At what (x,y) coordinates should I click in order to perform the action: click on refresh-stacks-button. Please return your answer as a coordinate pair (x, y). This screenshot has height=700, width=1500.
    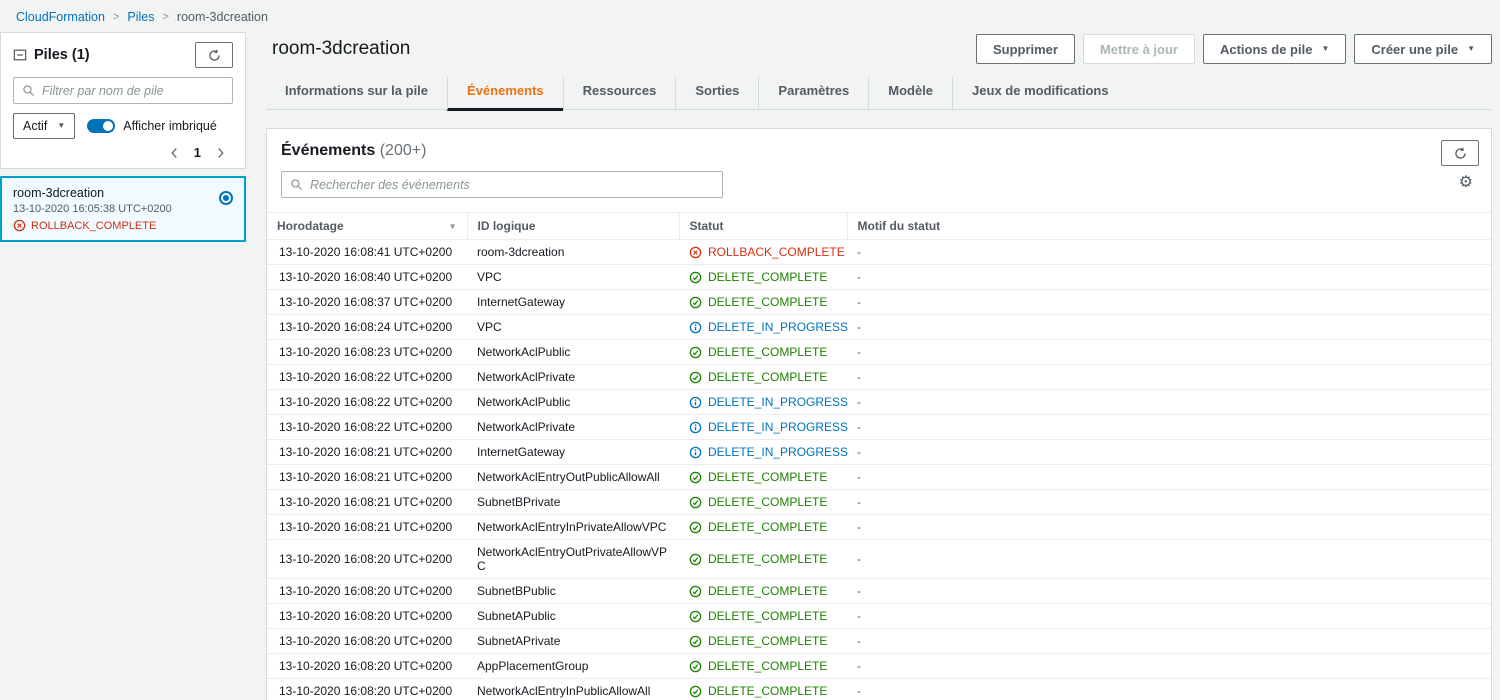
    Looking at the image, I should click on (214, 55).